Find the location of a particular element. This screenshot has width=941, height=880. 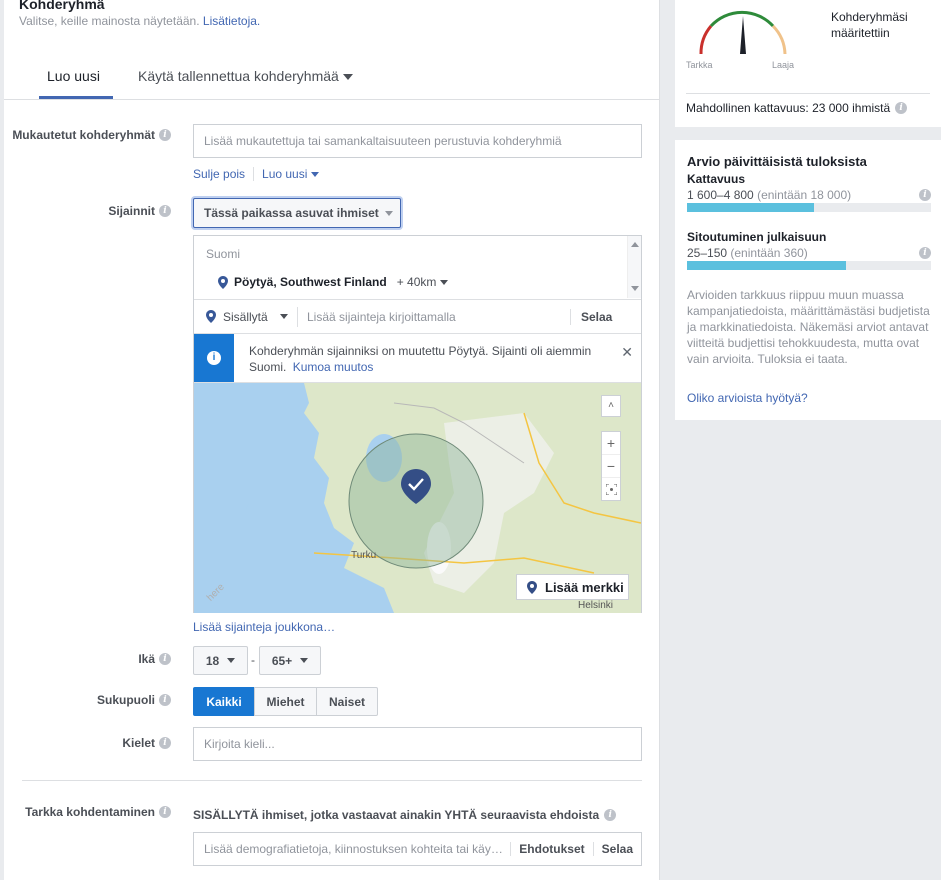

fit-bounds-icon is located at coordinates (611, 489).